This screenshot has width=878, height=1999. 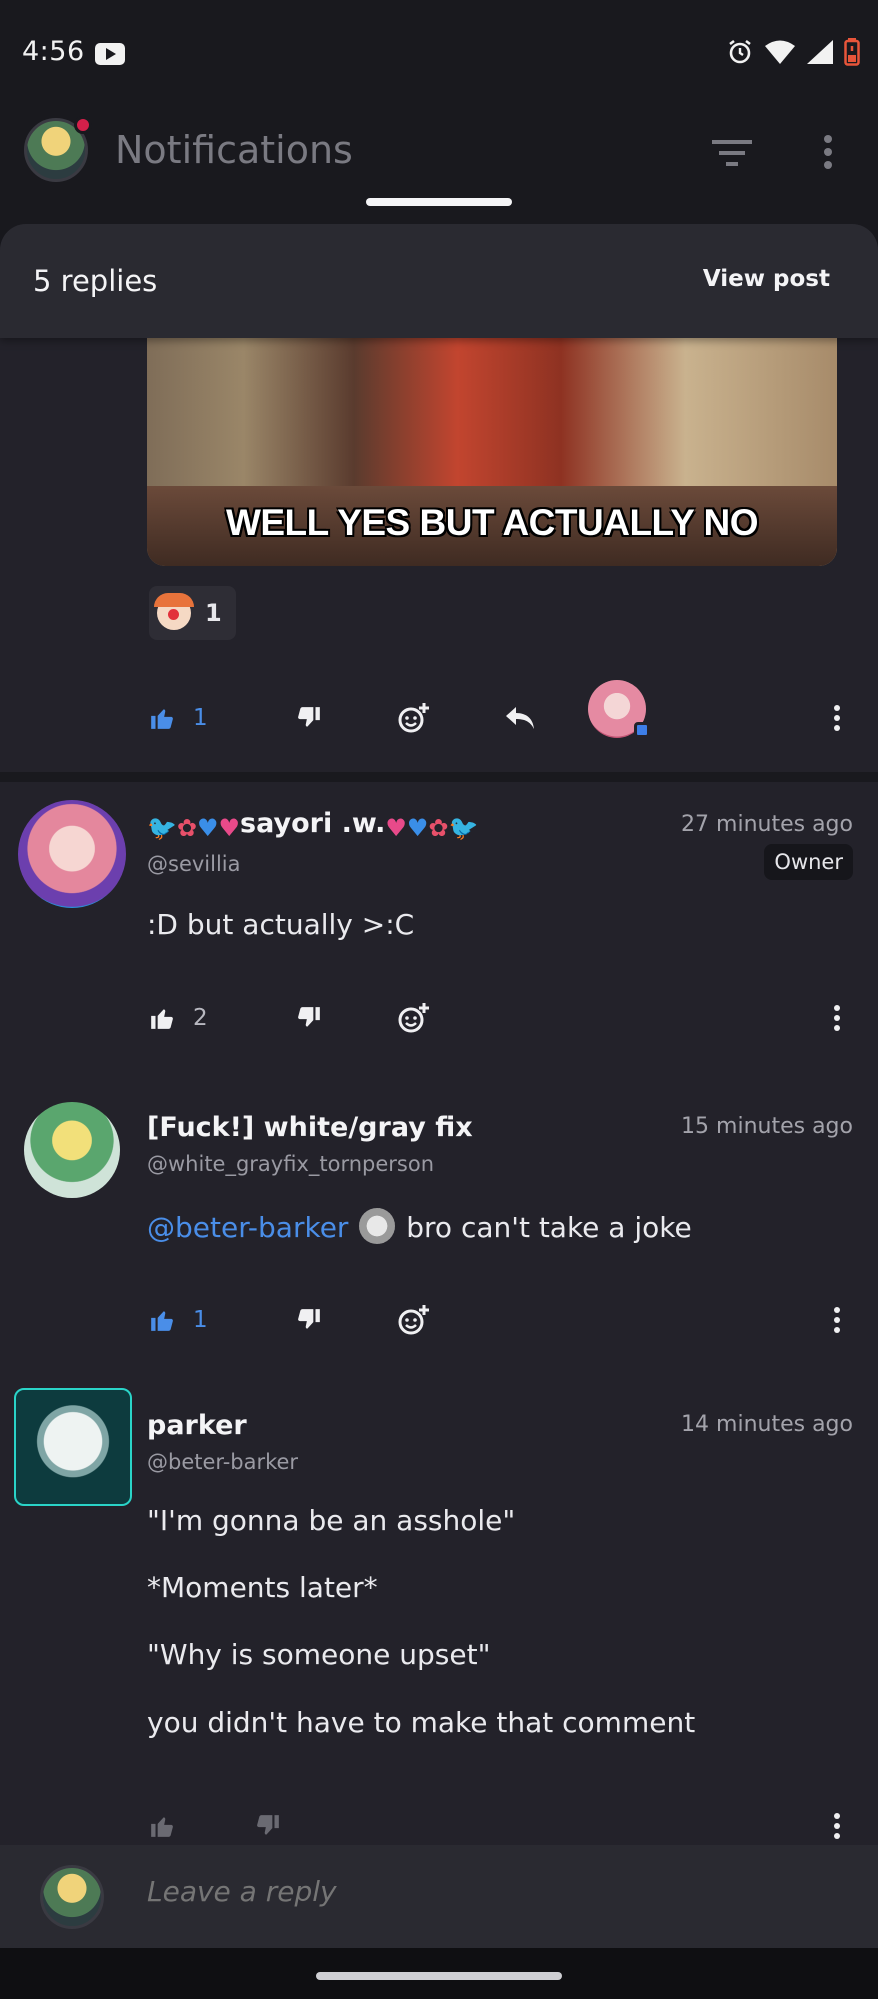 I want to click on wifi-icon, so click(x=780, y=52).